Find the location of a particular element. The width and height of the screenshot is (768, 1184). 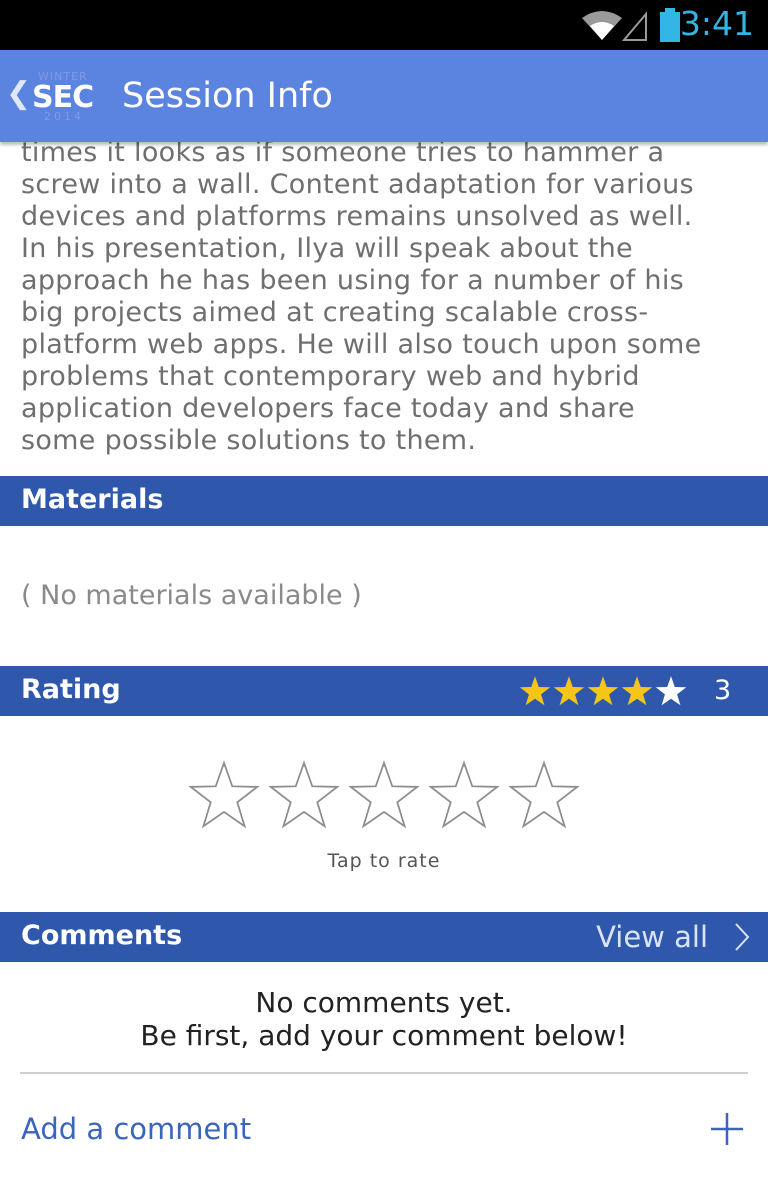

materials-header: Materials is located at coordinates (384, 501).